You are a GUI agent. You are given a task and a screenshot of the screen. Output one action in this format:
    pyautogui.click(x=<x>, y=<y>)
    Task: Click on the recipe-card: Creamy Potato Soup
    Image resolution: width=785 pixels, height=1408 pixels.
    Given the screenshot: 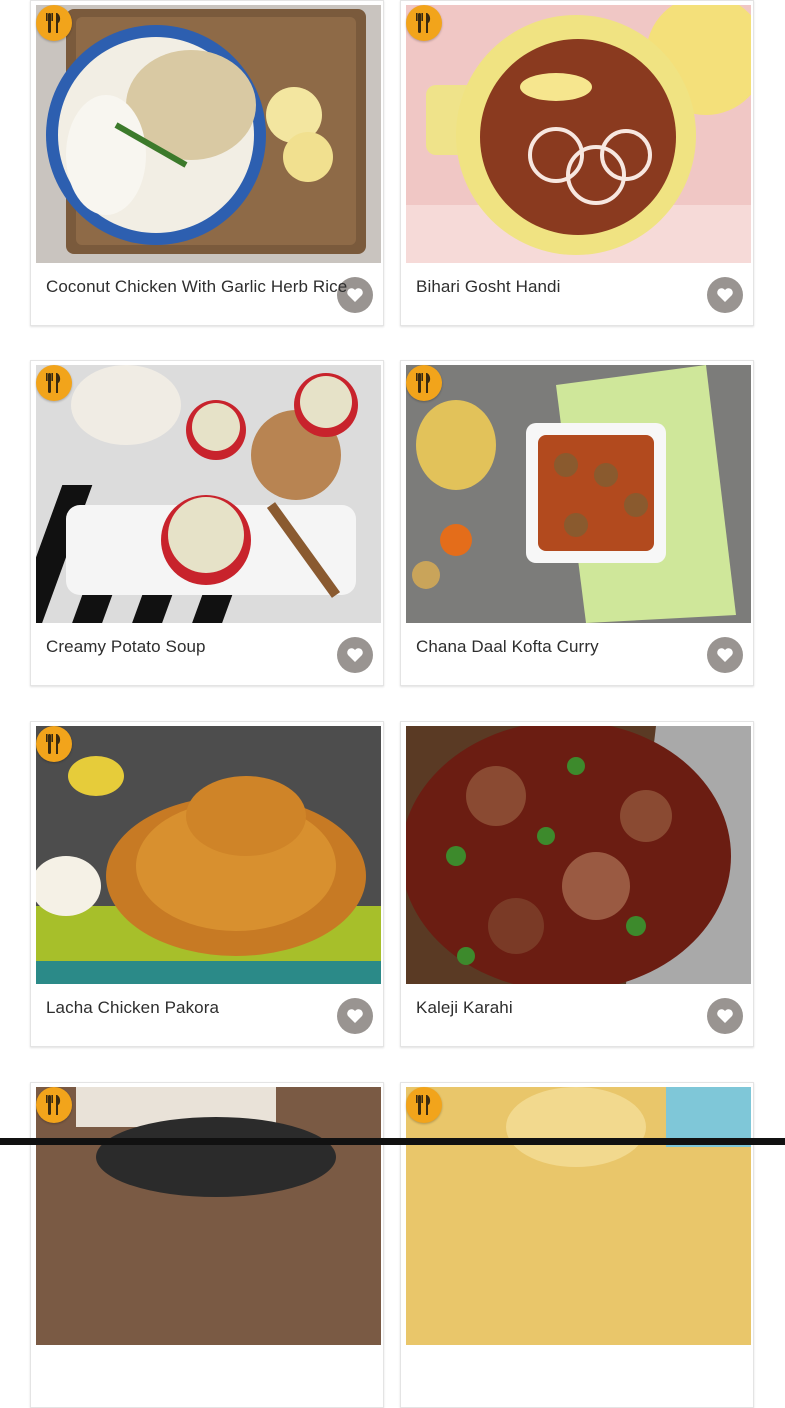 What is the action you would take?
    pyautogui.click(x=207, y=523)
    